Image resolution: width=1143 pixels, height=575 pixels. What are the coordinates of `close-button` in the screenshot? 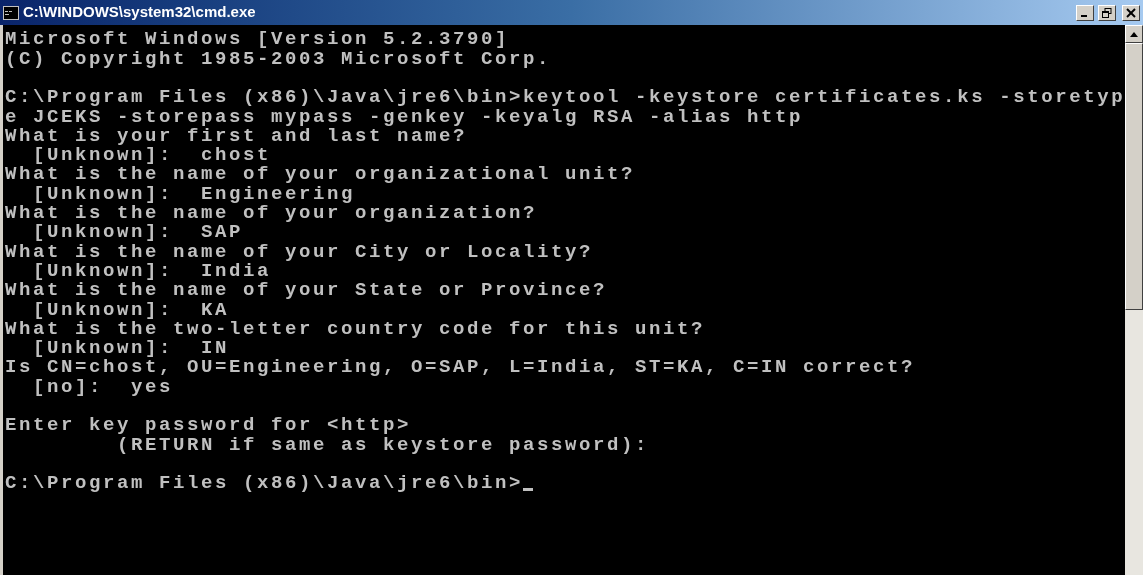 It's located at (1131, 12).